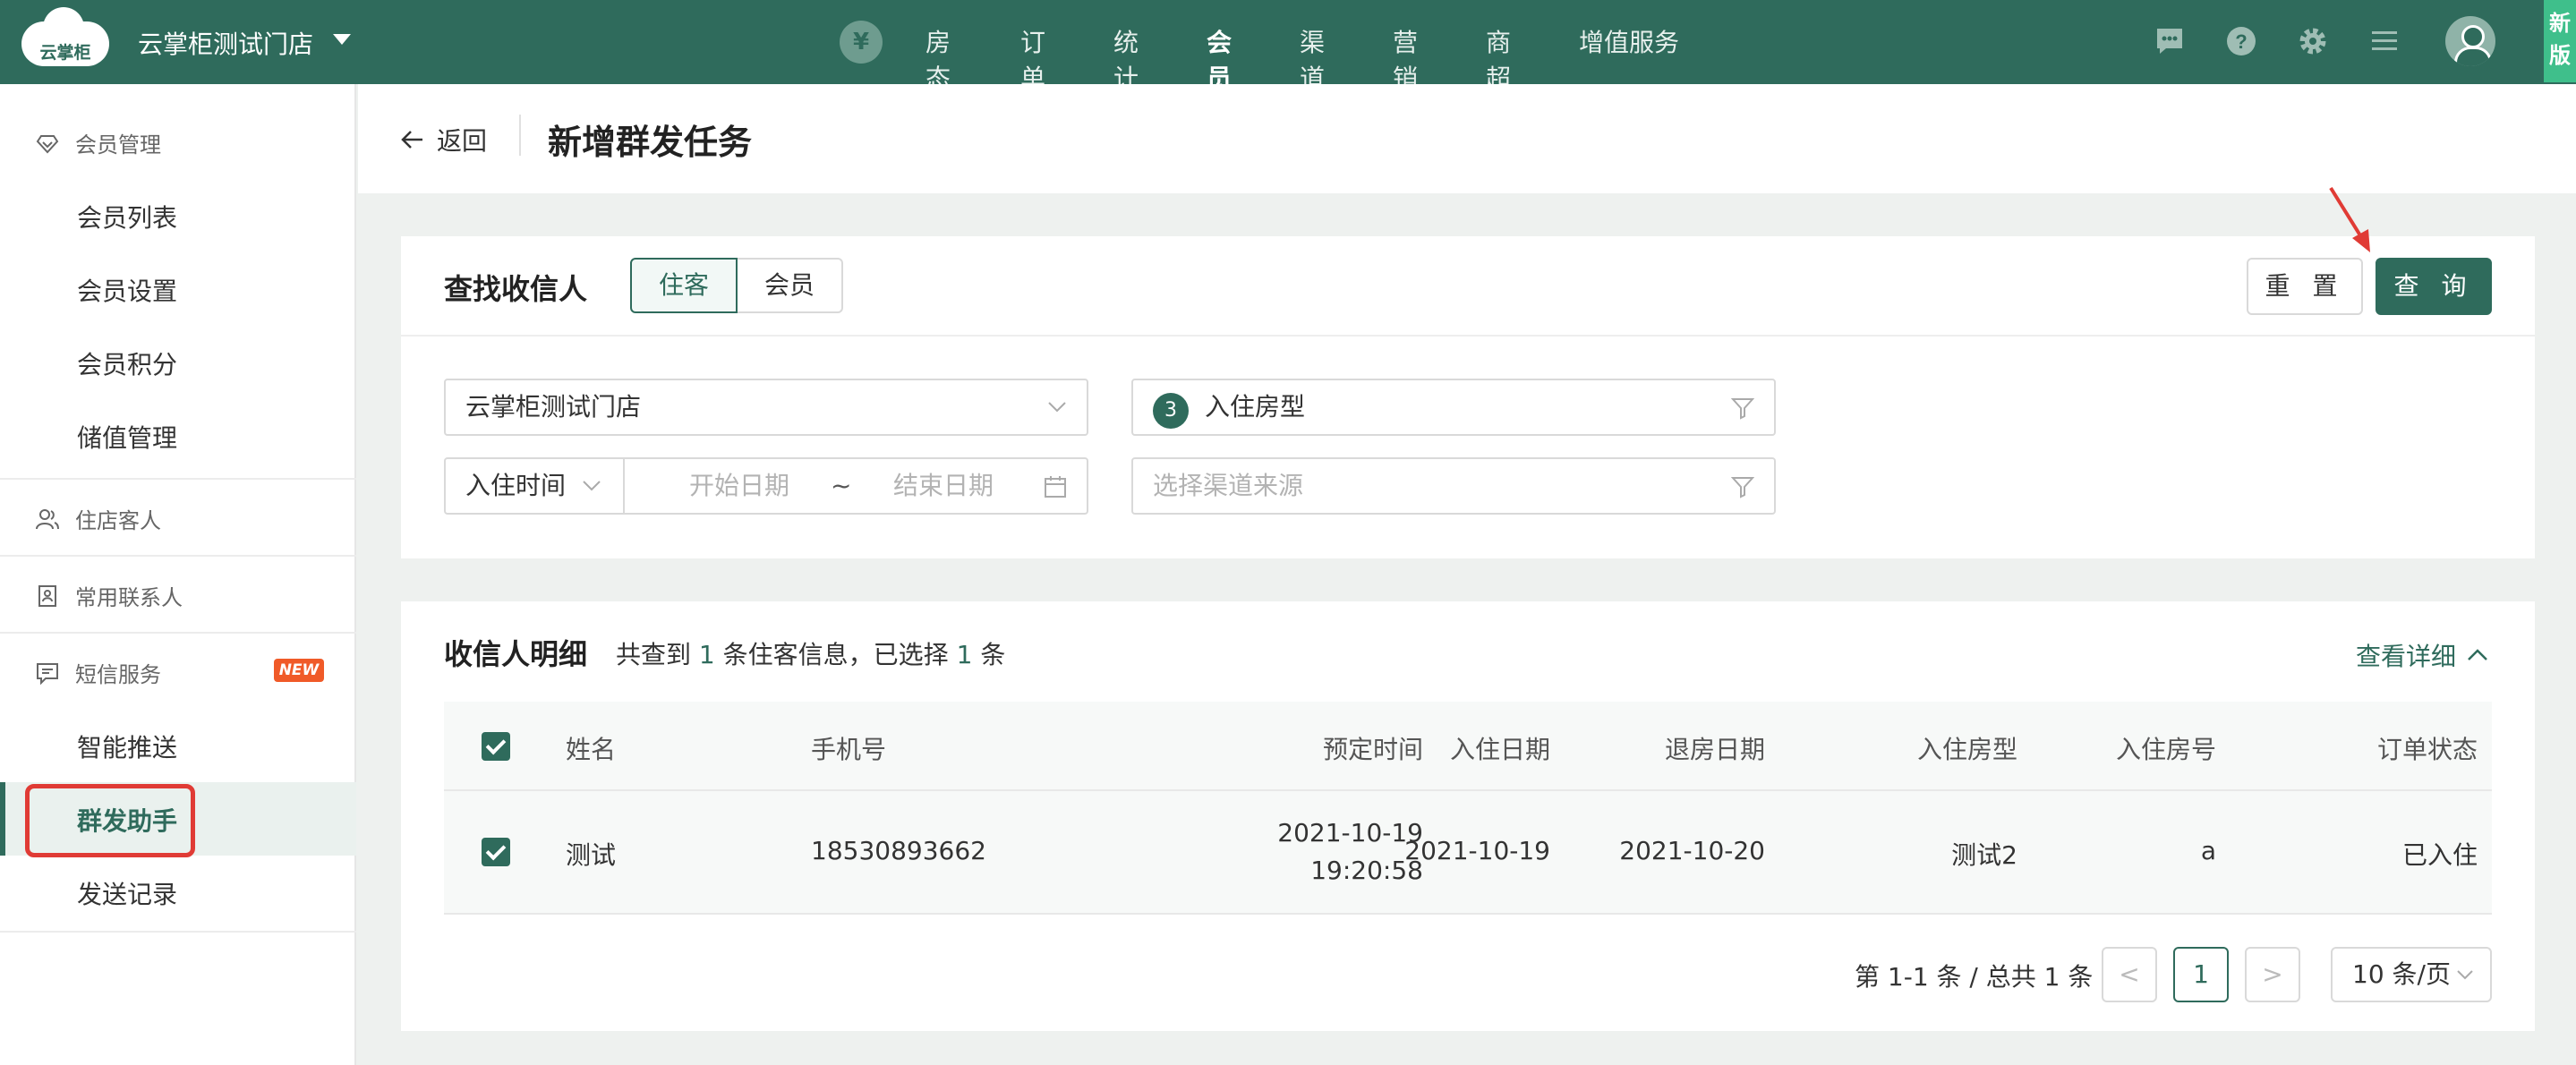  Describe the element at coordinates (66, 37) in the screenshot. I see `logo: 云掌柜` at that location.